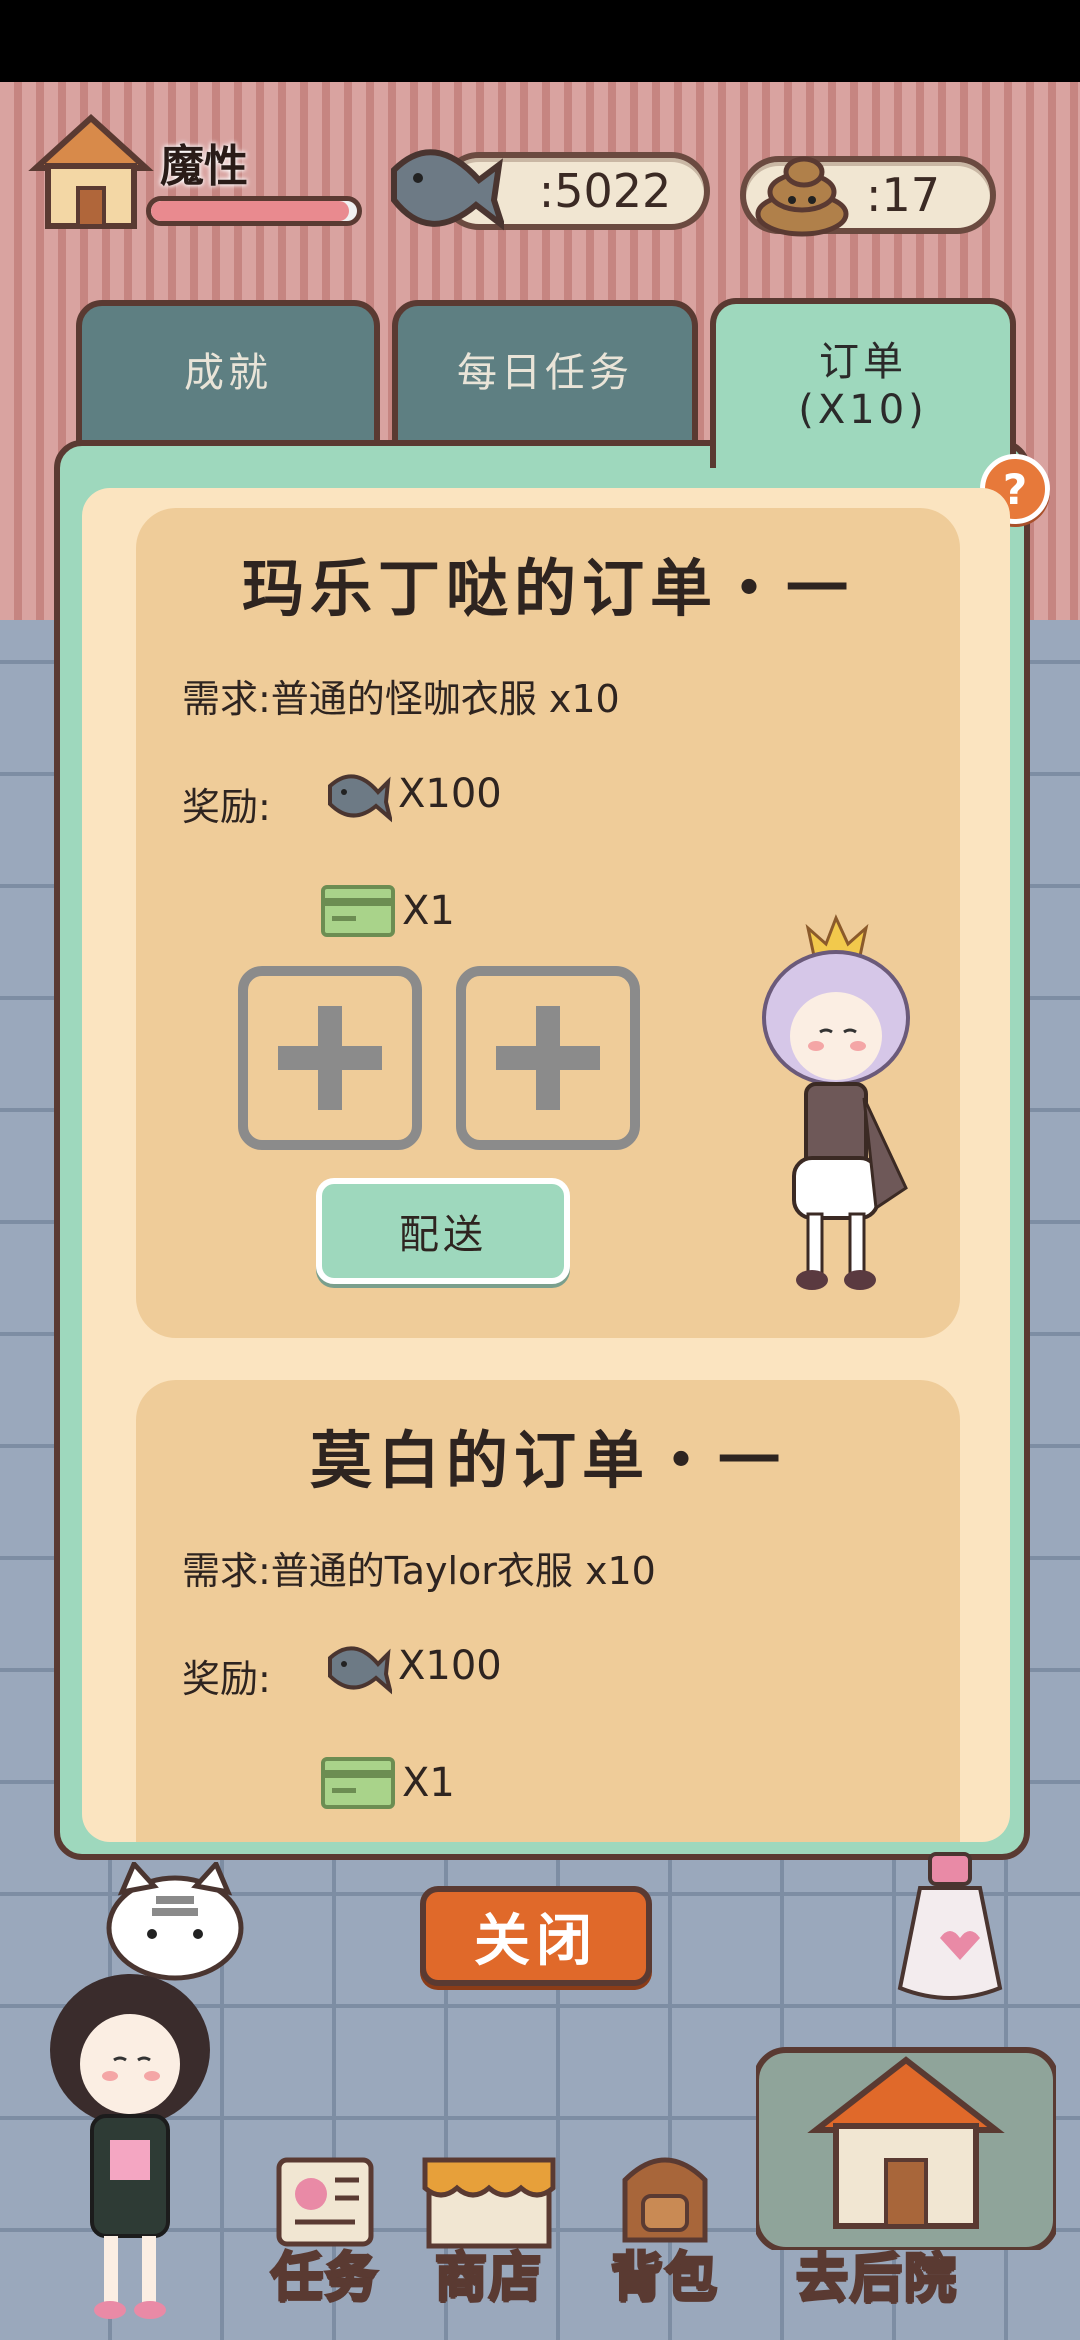 The width and height of the screenshot is (1080, 2340). What do you see at coordinates (903, 195) in the screenshot?
I see `poop-count: :17` at bounding box center [903, 195].